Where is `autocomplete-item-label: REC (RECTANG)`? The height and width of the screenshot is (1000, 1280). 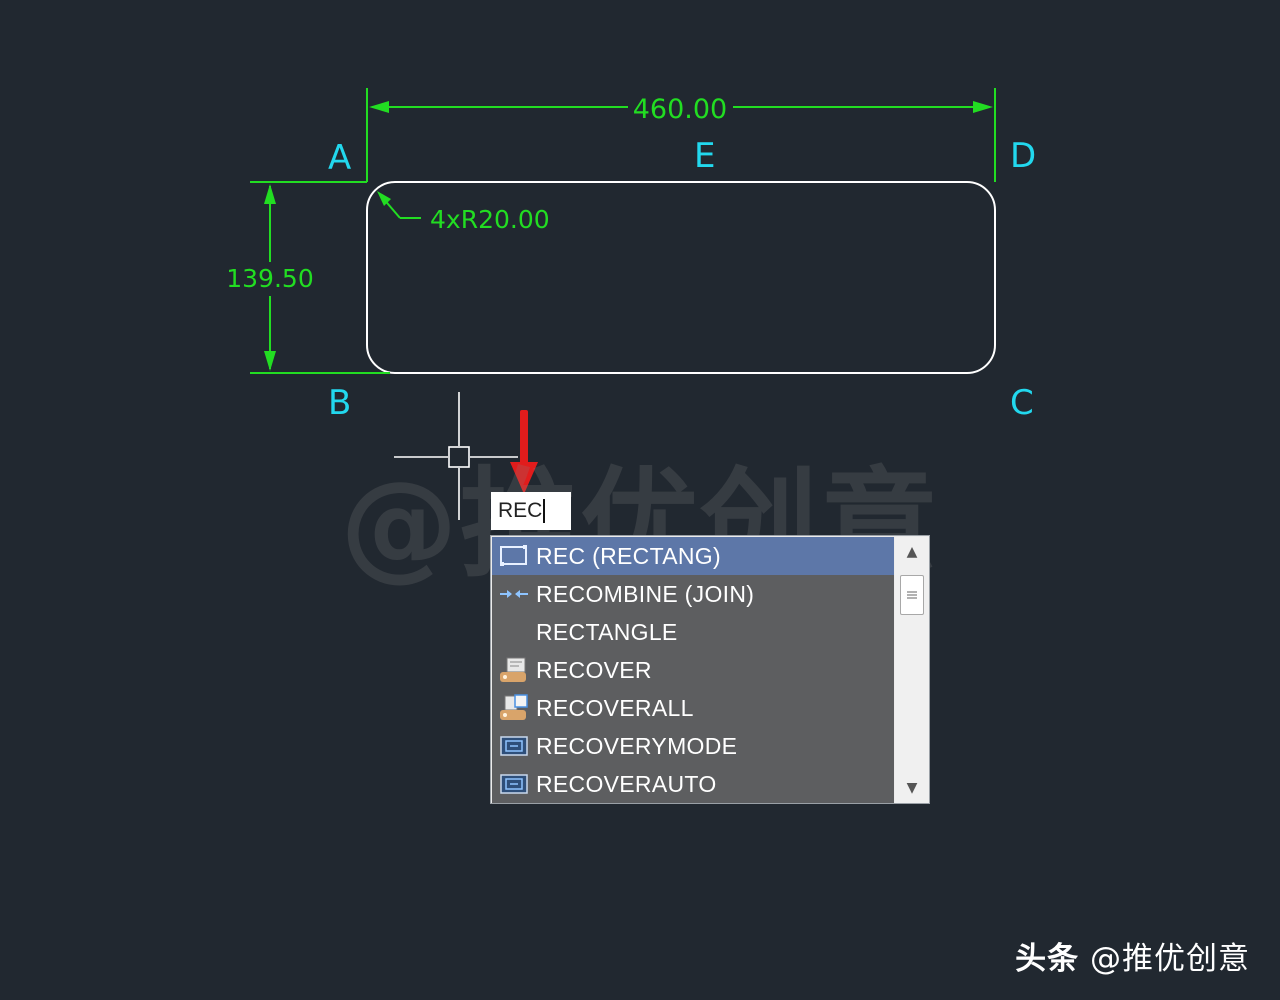 autocomplete-item-label: REC (RECTANG) is located at coordinates (628, 555).